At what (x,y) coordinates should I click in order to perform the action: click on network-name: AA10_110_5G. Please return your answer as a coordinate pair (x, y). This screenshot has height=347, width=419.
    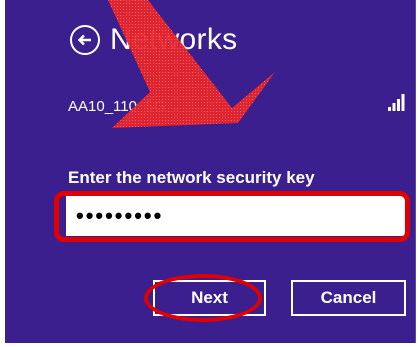
    Looking at the image, I should click on (117, 106).